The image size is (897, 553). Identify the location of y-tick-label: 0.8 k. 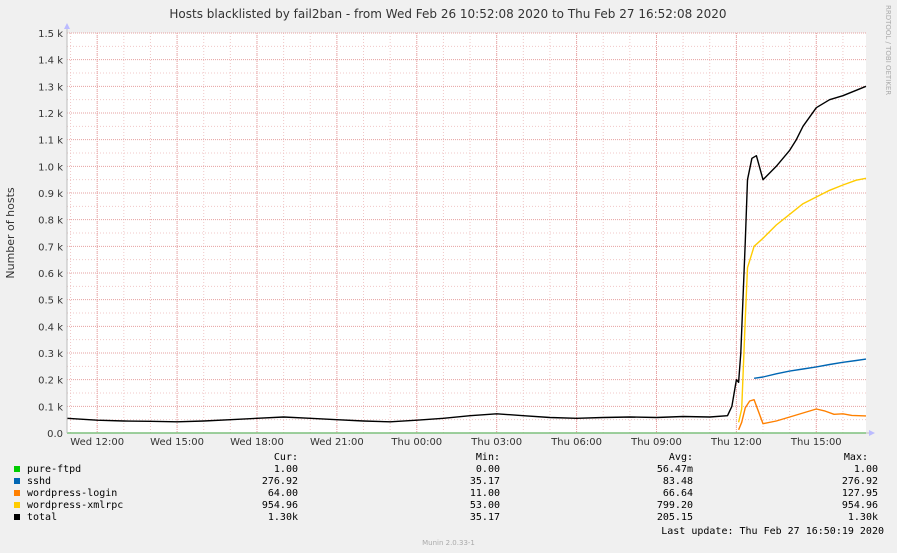
(50, 221).